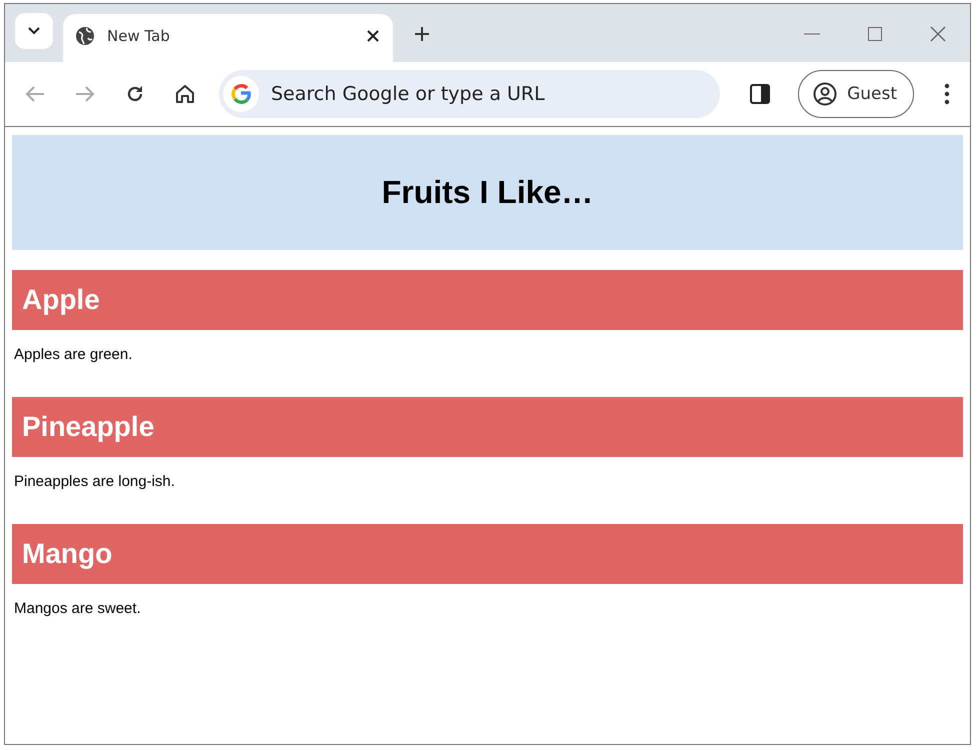  Describe the element at coordinates (139, 36) in the screenshot. I see `tab-title: New Tab` at that location.